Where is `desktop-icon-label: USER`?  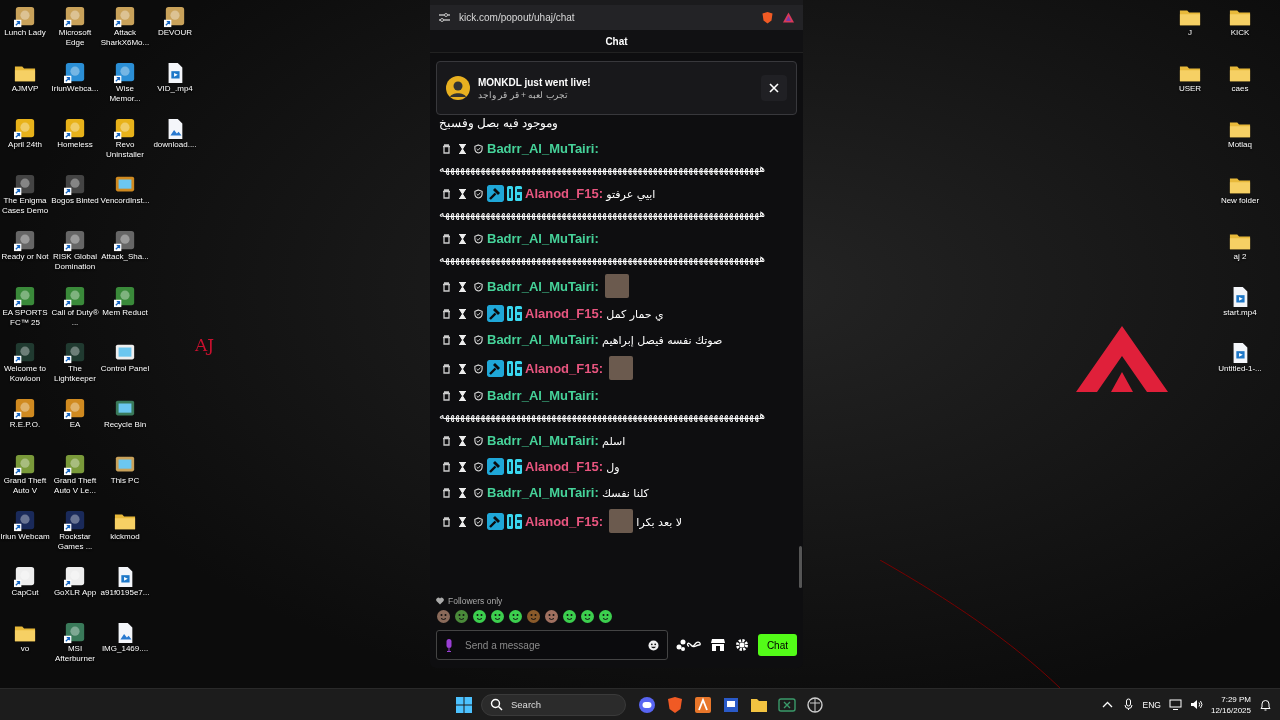 desktop-icon-label: USER is located at coordinates (1190, 89).